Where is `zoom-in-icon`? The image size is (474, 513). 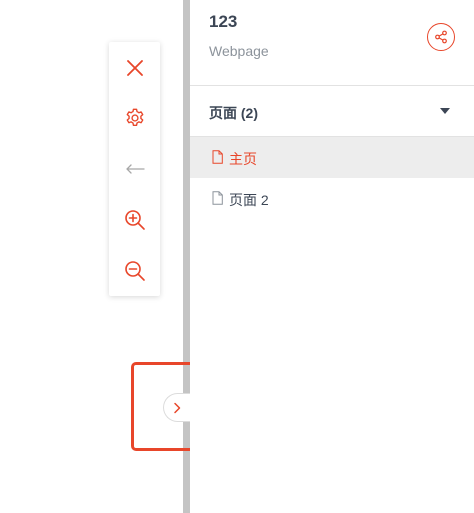 zoom-in-icon is located at coordinates (134, 219).